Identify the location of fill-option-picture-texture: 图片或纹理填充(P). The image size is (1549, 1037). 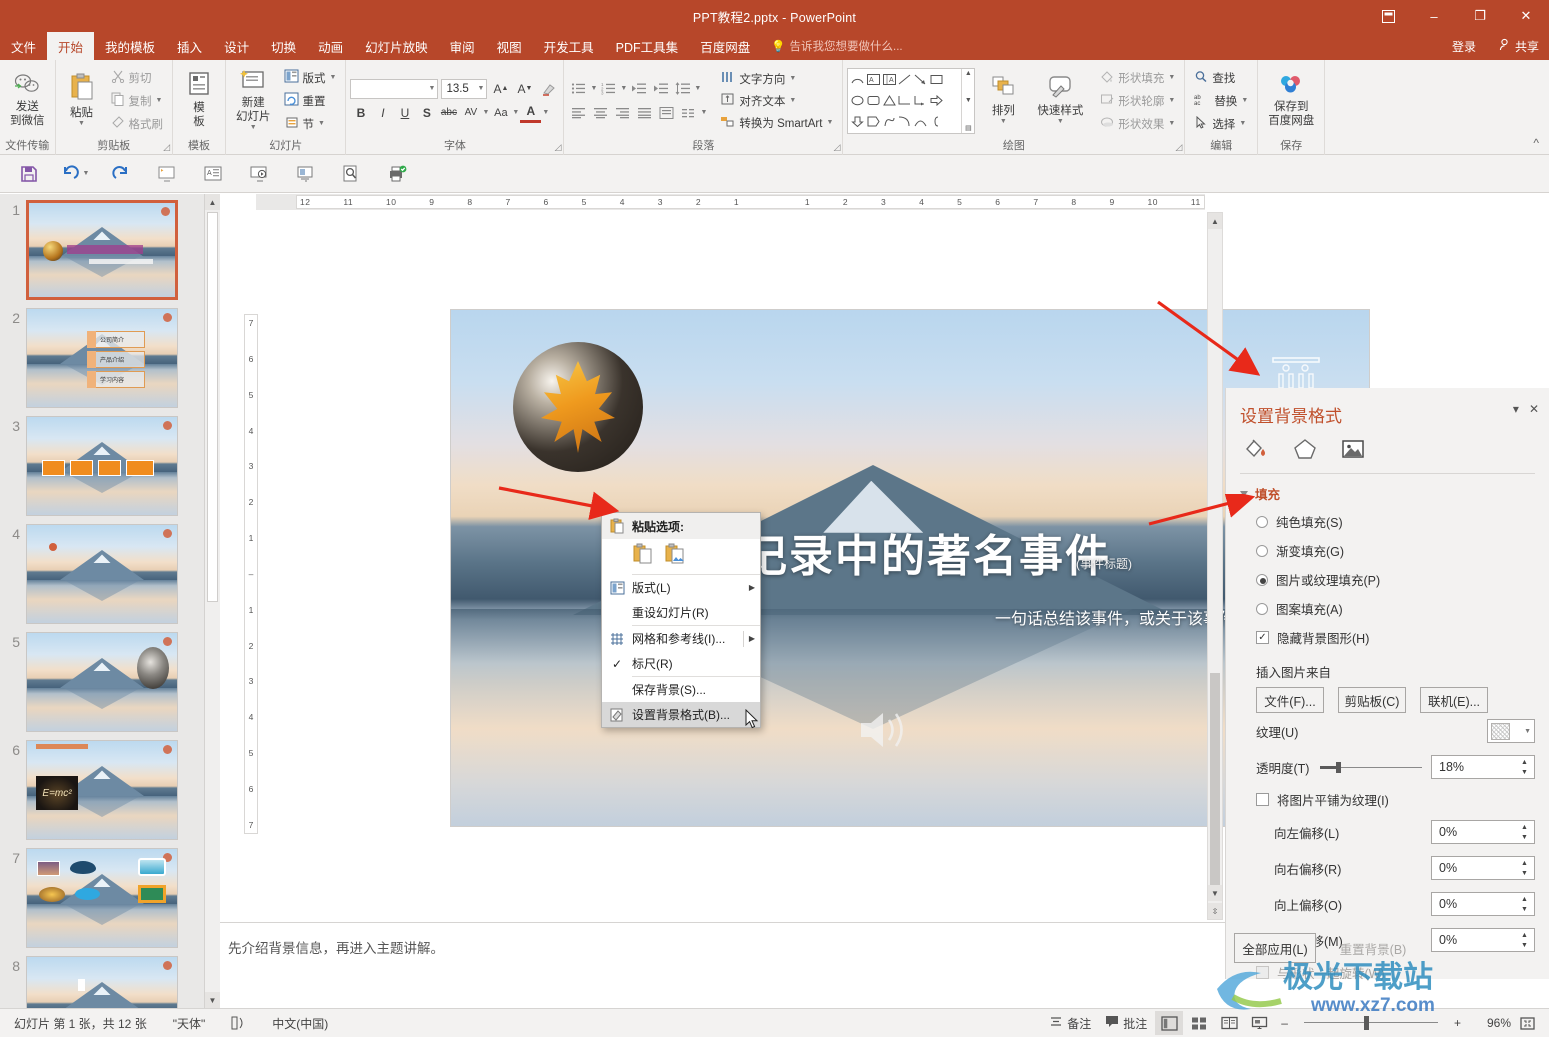
(1387, 579).